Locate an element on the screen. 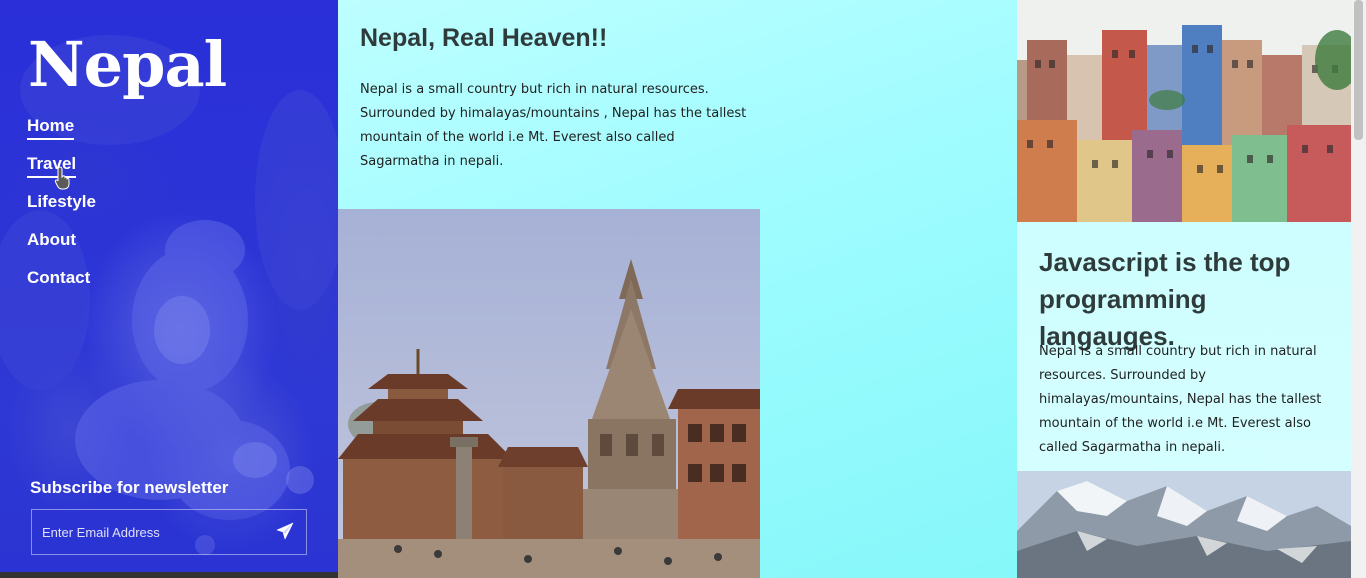 The width and height of the screenshot is (1366, 578). city-houses-illustration is located at coordinates (1184, 111).